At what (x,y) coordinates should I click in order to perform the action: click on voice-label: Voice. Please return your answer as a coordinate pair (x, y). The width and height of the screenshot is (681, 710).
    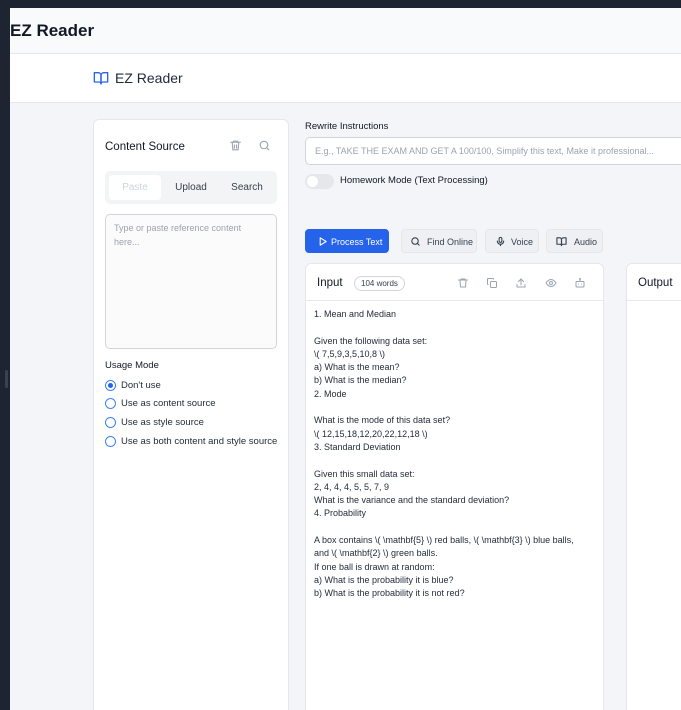
    Looking at the image, I should click on (522, 242).